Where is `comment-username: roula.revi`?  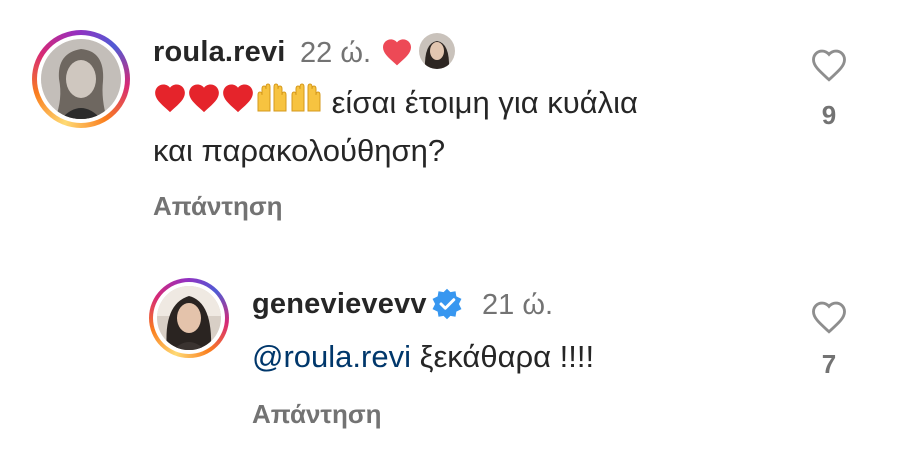 comment-username: roula.revi is located at coordinates (219, 52).